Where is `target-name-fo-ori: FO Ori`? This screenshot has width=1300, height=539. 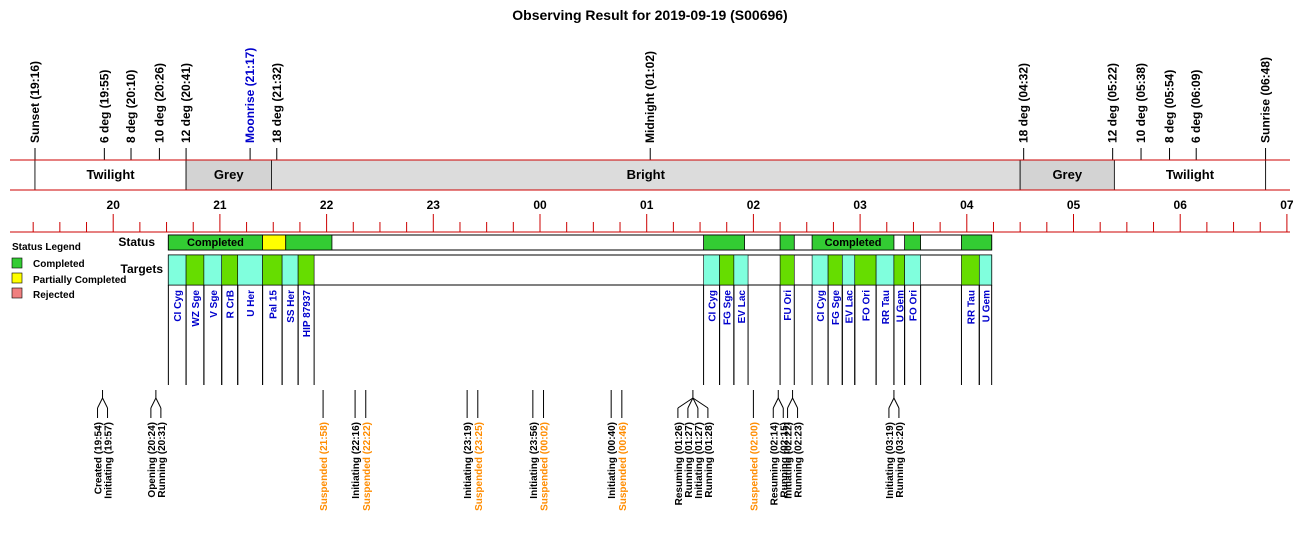
target-name-fo-ori: FO Ori is located at coordinates (866, 305).